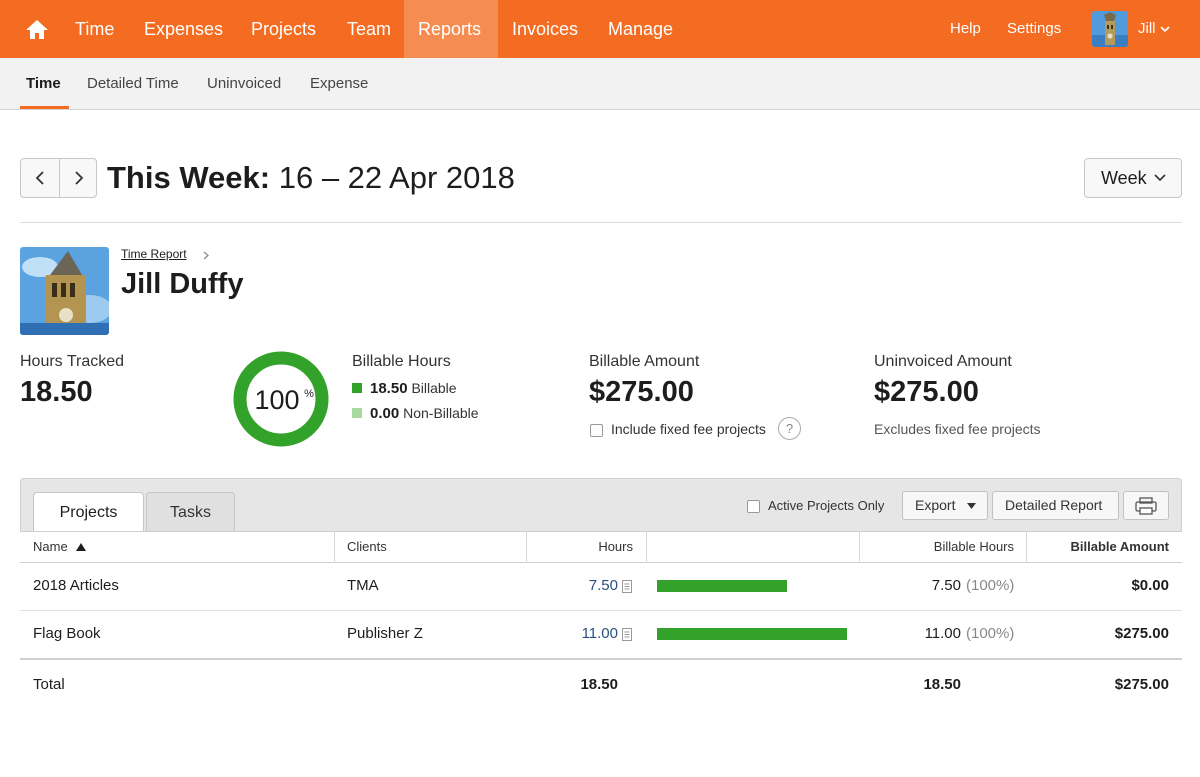 The image size is (1200, 777). What do you see at coordinates (183, 29) in the screenshot?
I see `nav-item-expenses: Expenses` at bounding box center [183, 29].